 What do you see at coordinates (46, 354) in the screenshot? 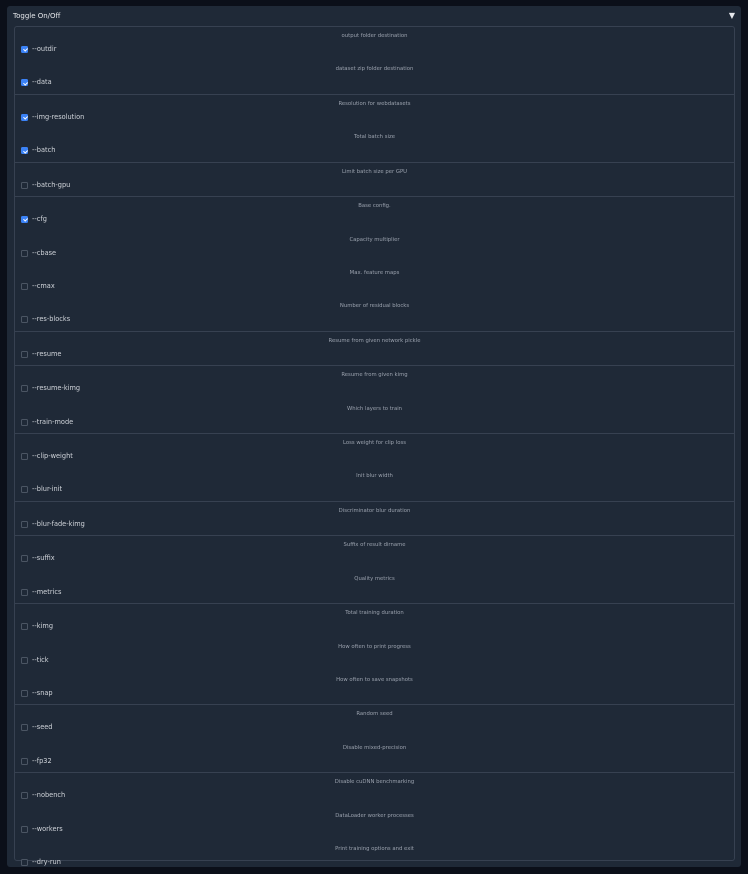
I see `option-label: --resume` at bounding box center [46, 354].